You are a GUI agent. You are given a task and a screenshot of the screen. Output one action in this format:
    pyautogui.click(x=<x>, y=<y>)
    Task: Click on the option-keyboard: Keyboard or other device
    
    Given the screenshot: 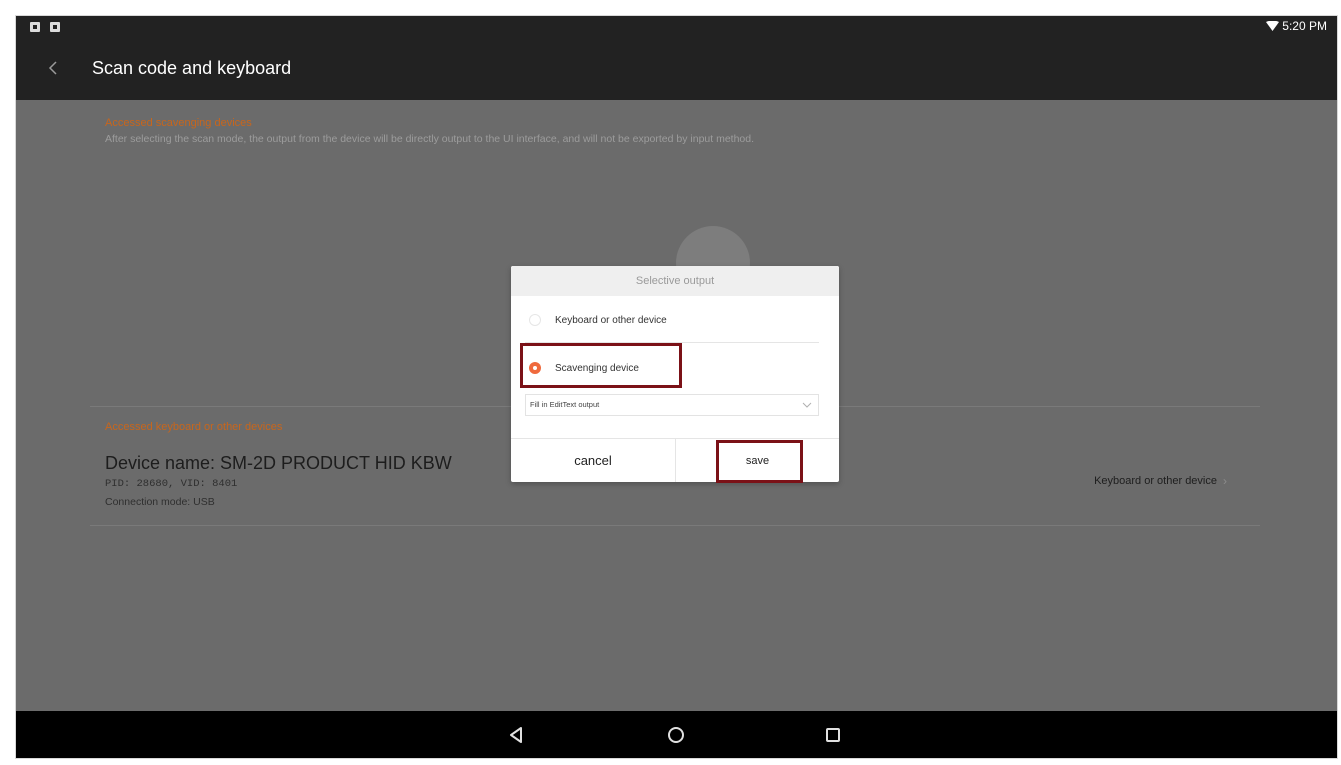 What is the action you would take?
    pyautogui.click(x=598, y=320)
    